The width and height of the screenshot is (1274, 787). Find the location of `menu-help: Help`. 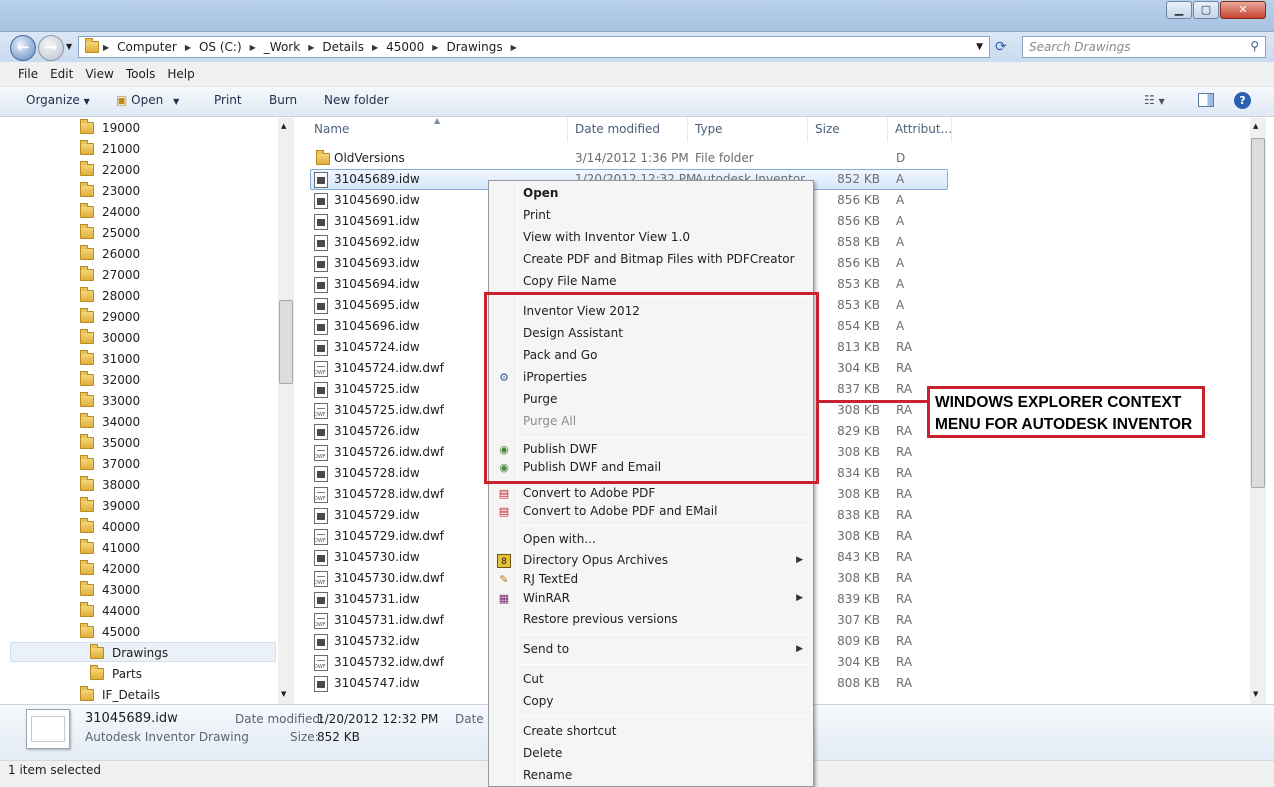

menu-help: Help is located at coordinates (180, 74).